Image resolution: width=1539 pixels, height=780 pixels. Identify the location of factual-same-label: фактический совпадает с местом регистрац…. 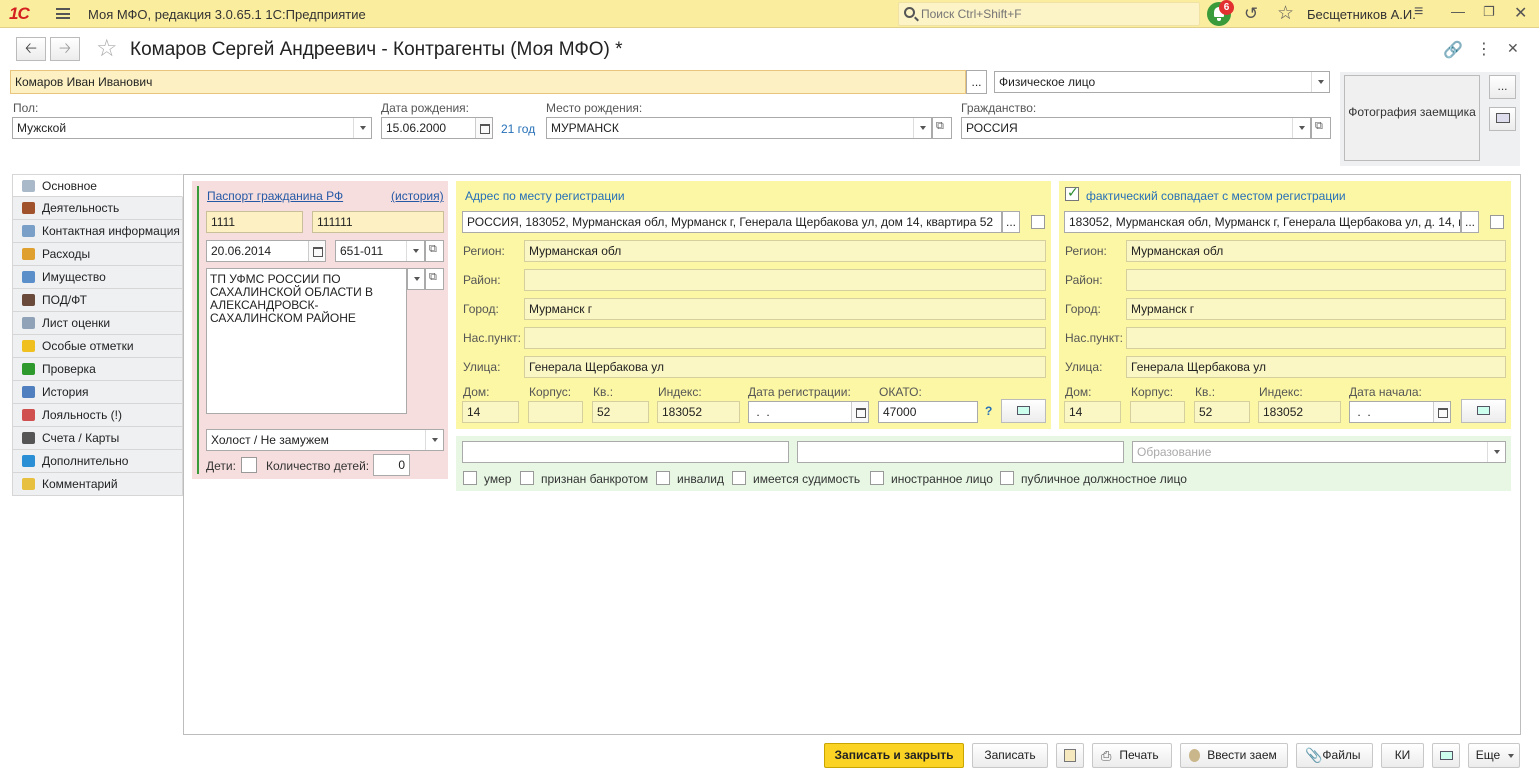
(1216, 196).